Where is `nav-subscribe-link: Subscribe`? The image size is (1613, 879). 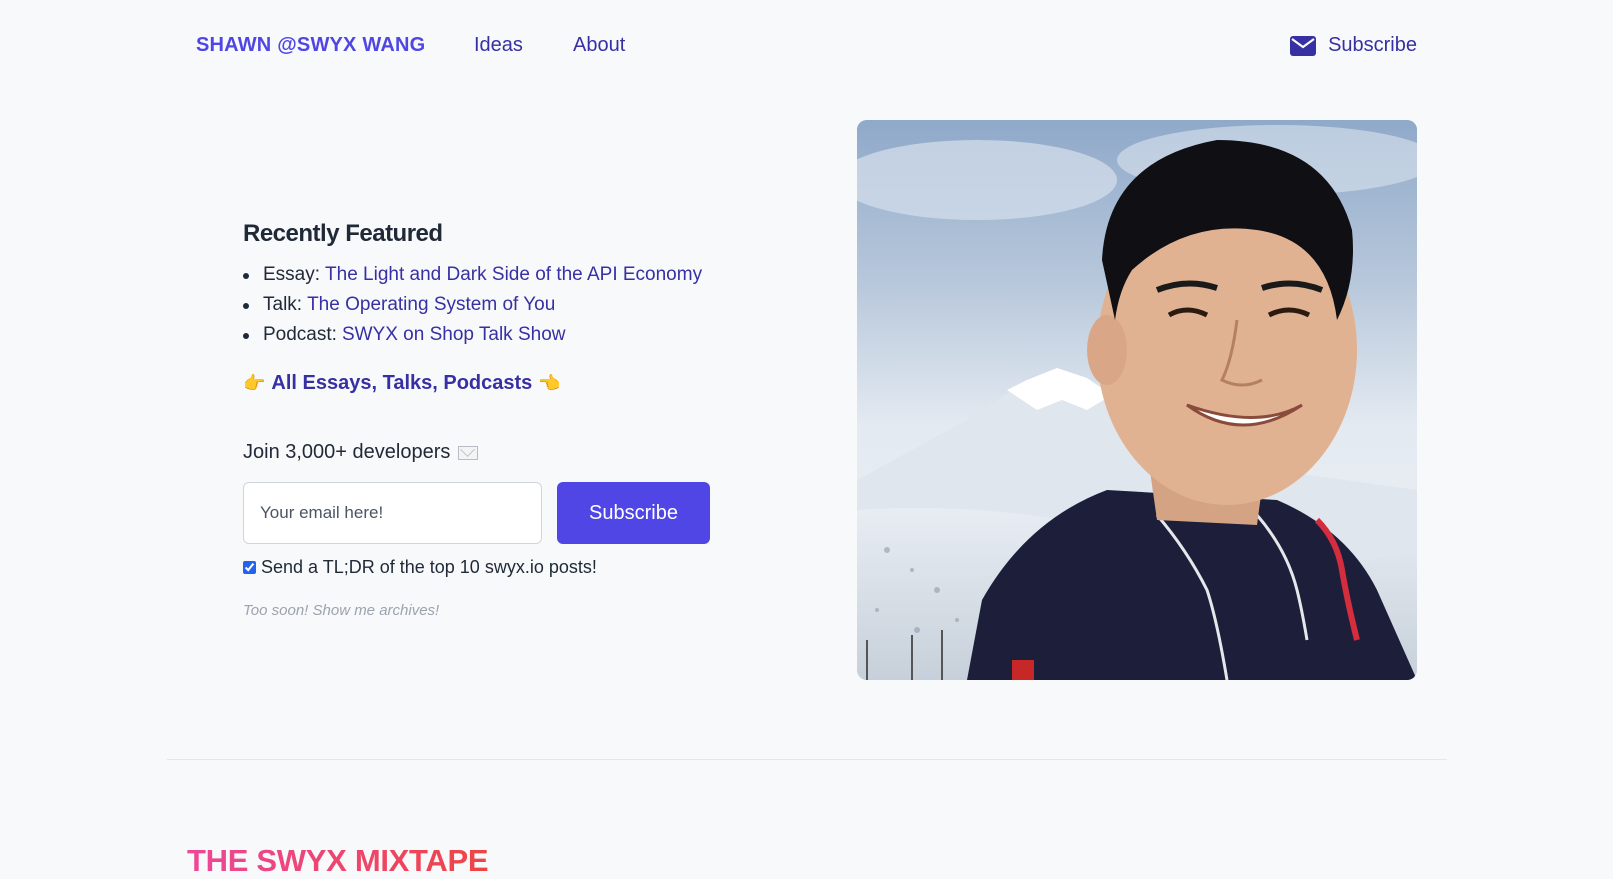 nav-subscribe-link: Subscribe is located at coordinates (1353, 45).